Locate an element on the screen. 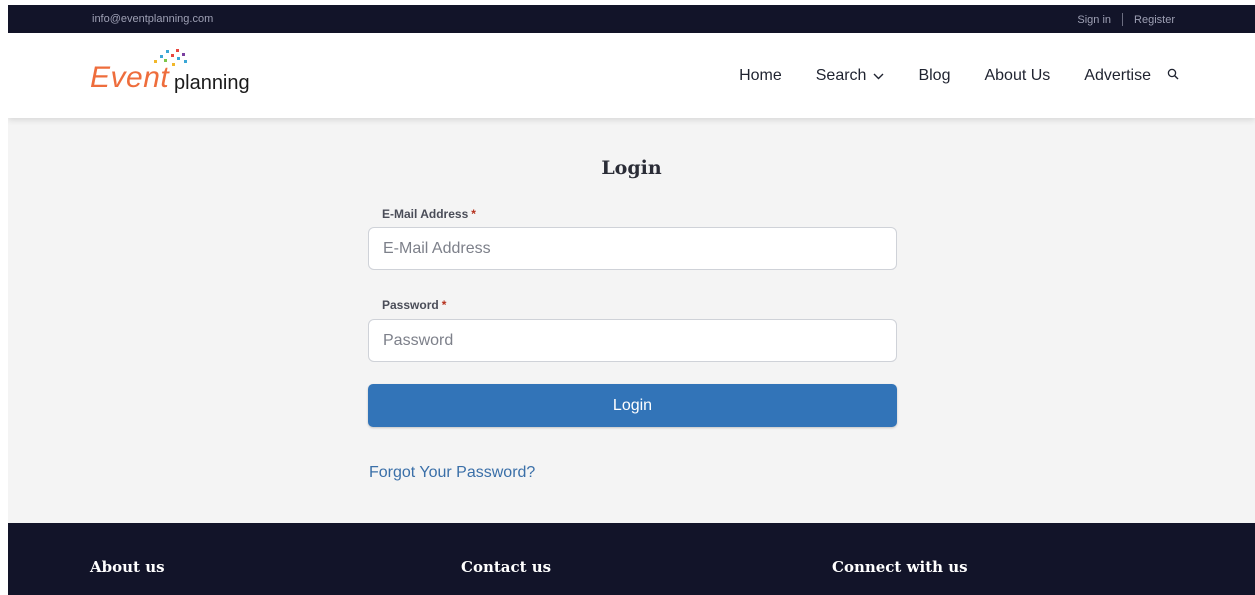 Image resolution: width=1255 pixels, height=595 pixels. nav-advertise: Advertise is located at coordinates (1117, 76).